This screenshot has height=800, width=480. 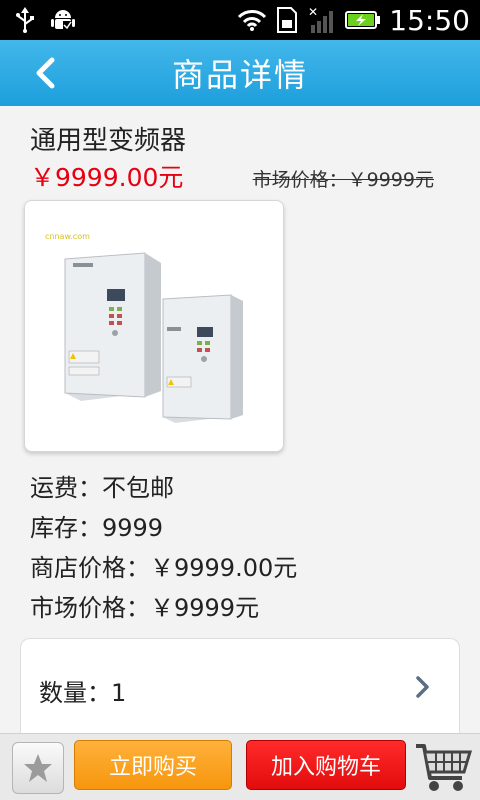 What do you see at coordinates (63, 20) in the screenshot?
I see `android-icon` at bounding box center [63, 20].